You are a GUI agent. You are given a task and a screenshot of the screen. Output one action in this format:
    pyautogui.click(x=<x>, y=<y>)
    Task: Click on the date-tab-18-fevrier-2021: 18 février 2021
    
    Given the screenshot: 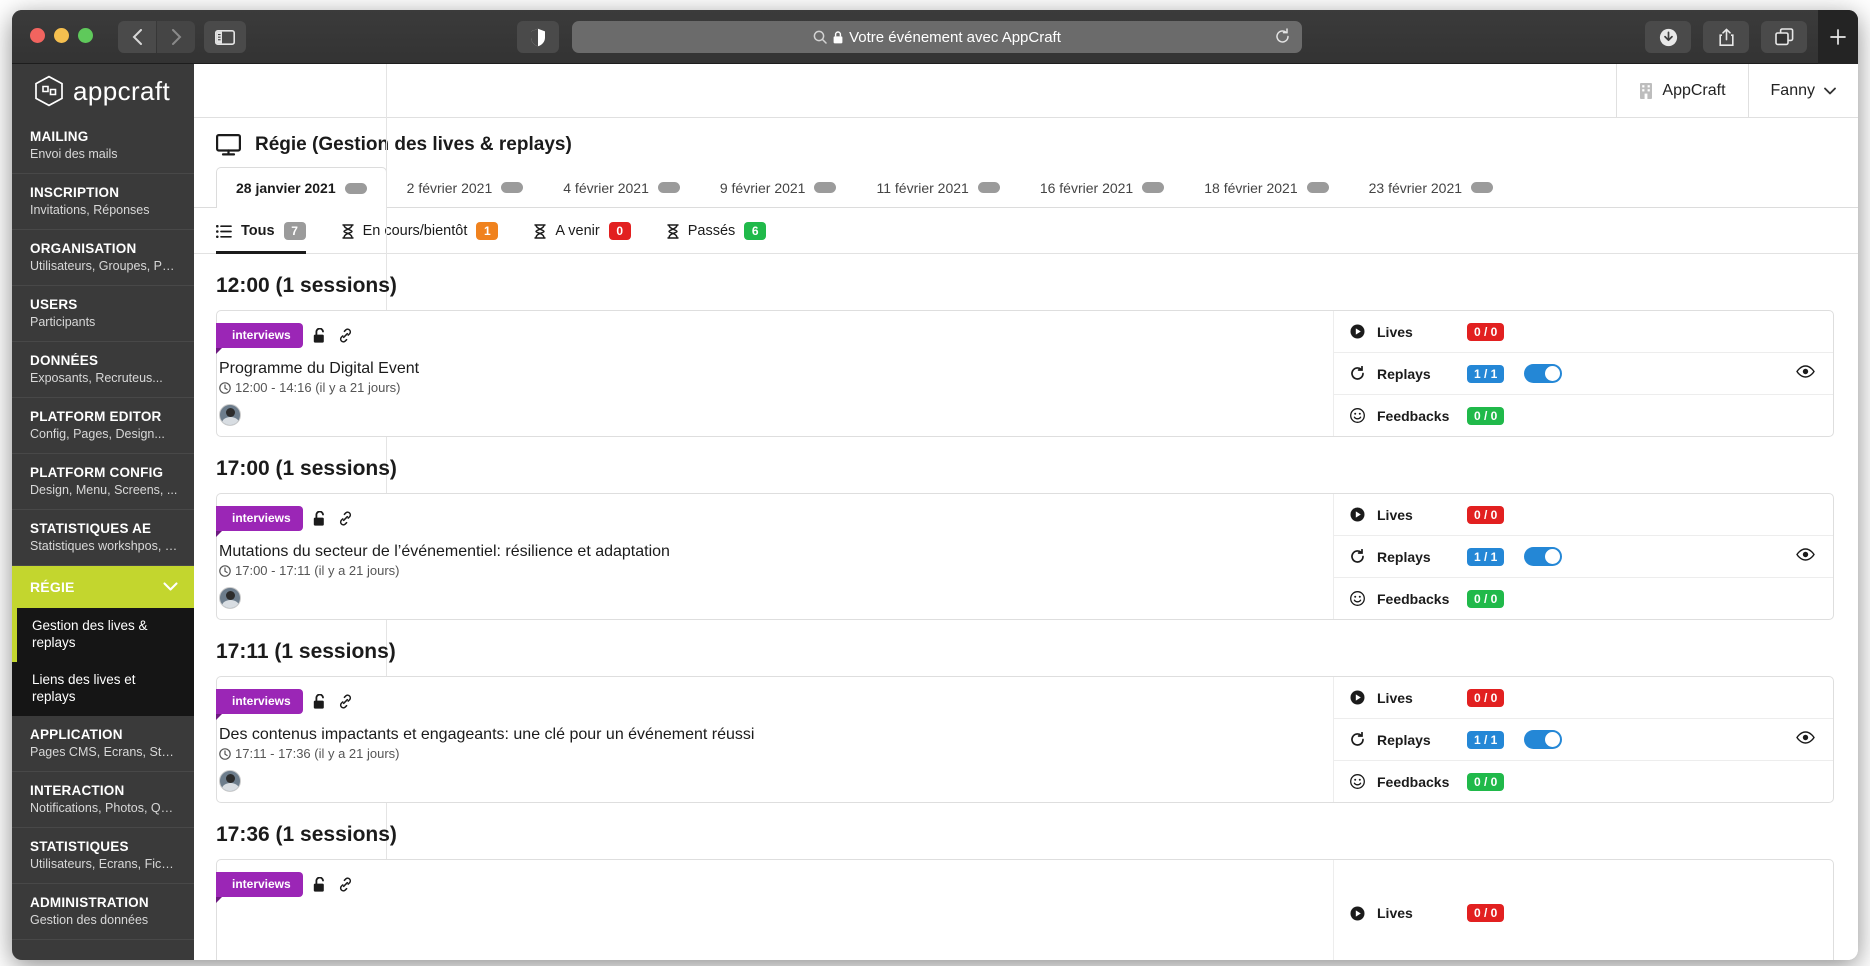 What is the action you would take?
    pyautogui.click(x=1266, y=187)
    